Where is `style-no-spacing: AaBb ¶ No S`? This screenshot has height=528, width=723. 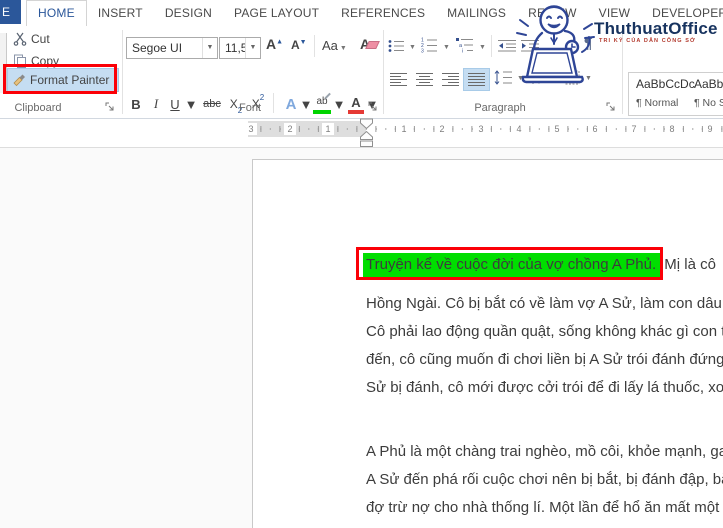 style-no-spacing: AaBb ¶ No S is located at coordinates (702, 94).